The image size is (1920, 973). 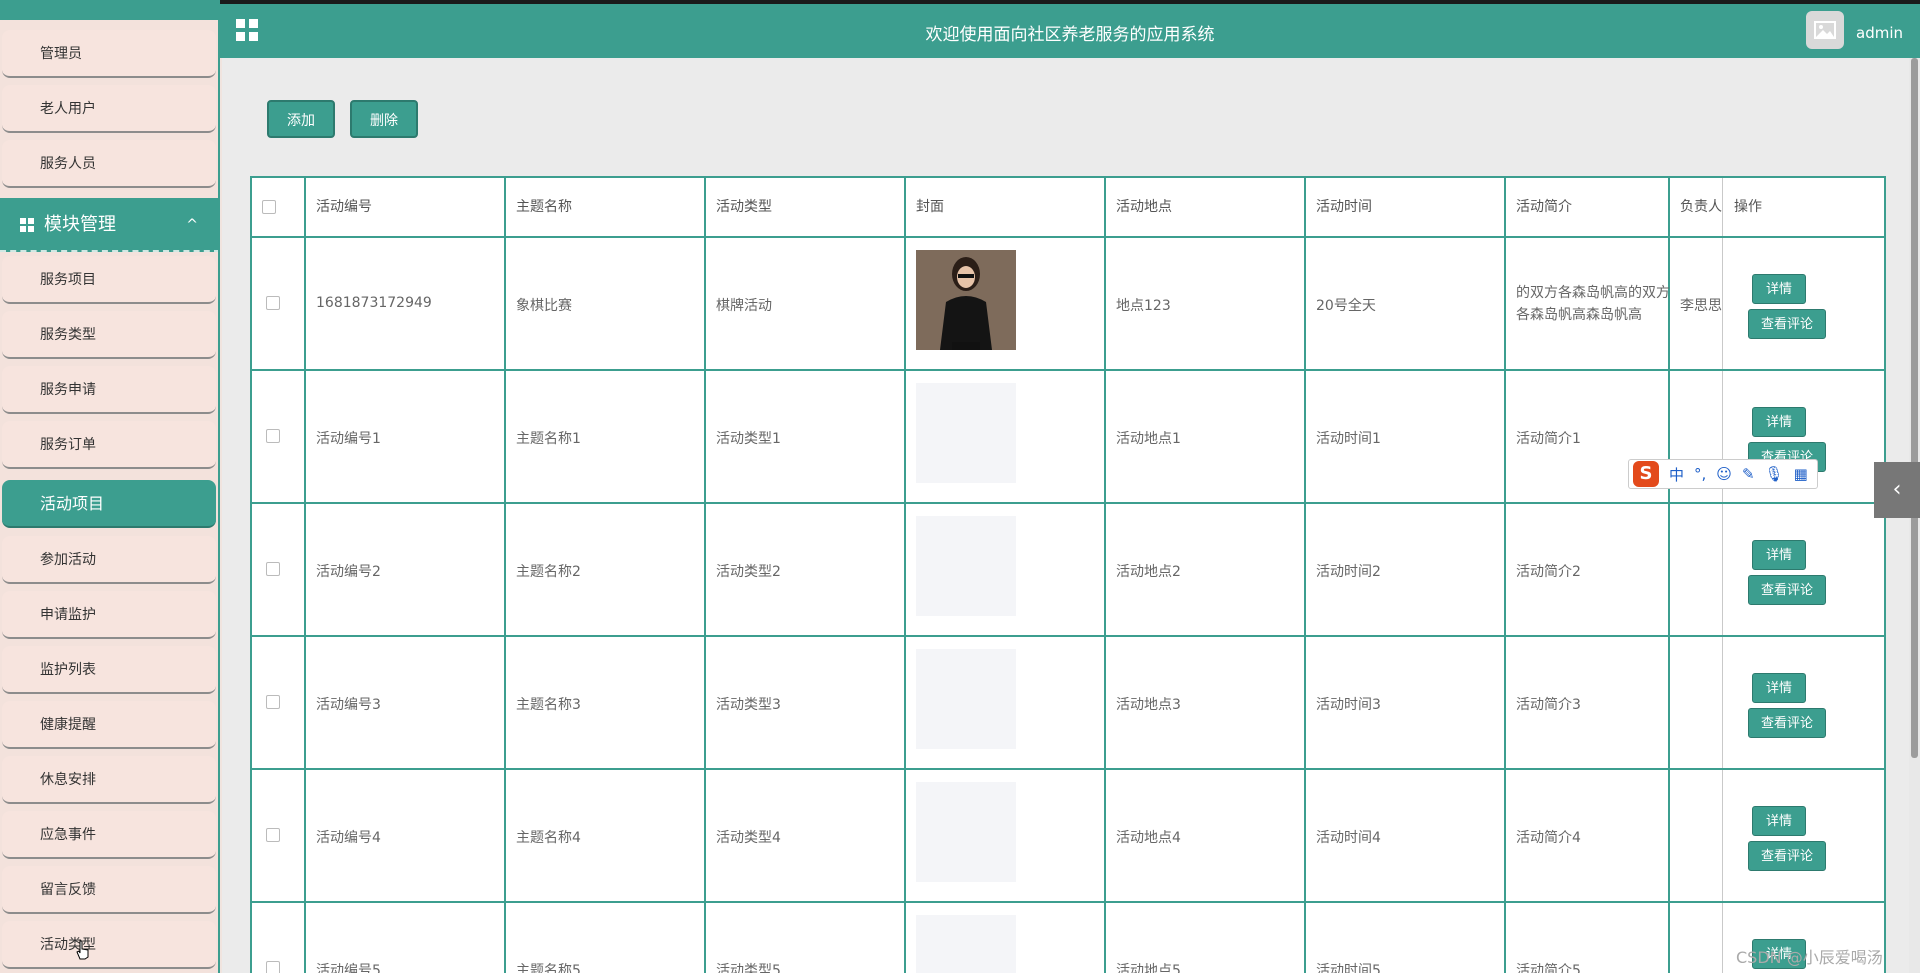 I want to click on sidebar-item-label: 服务项目, so click(x=68, y=280).